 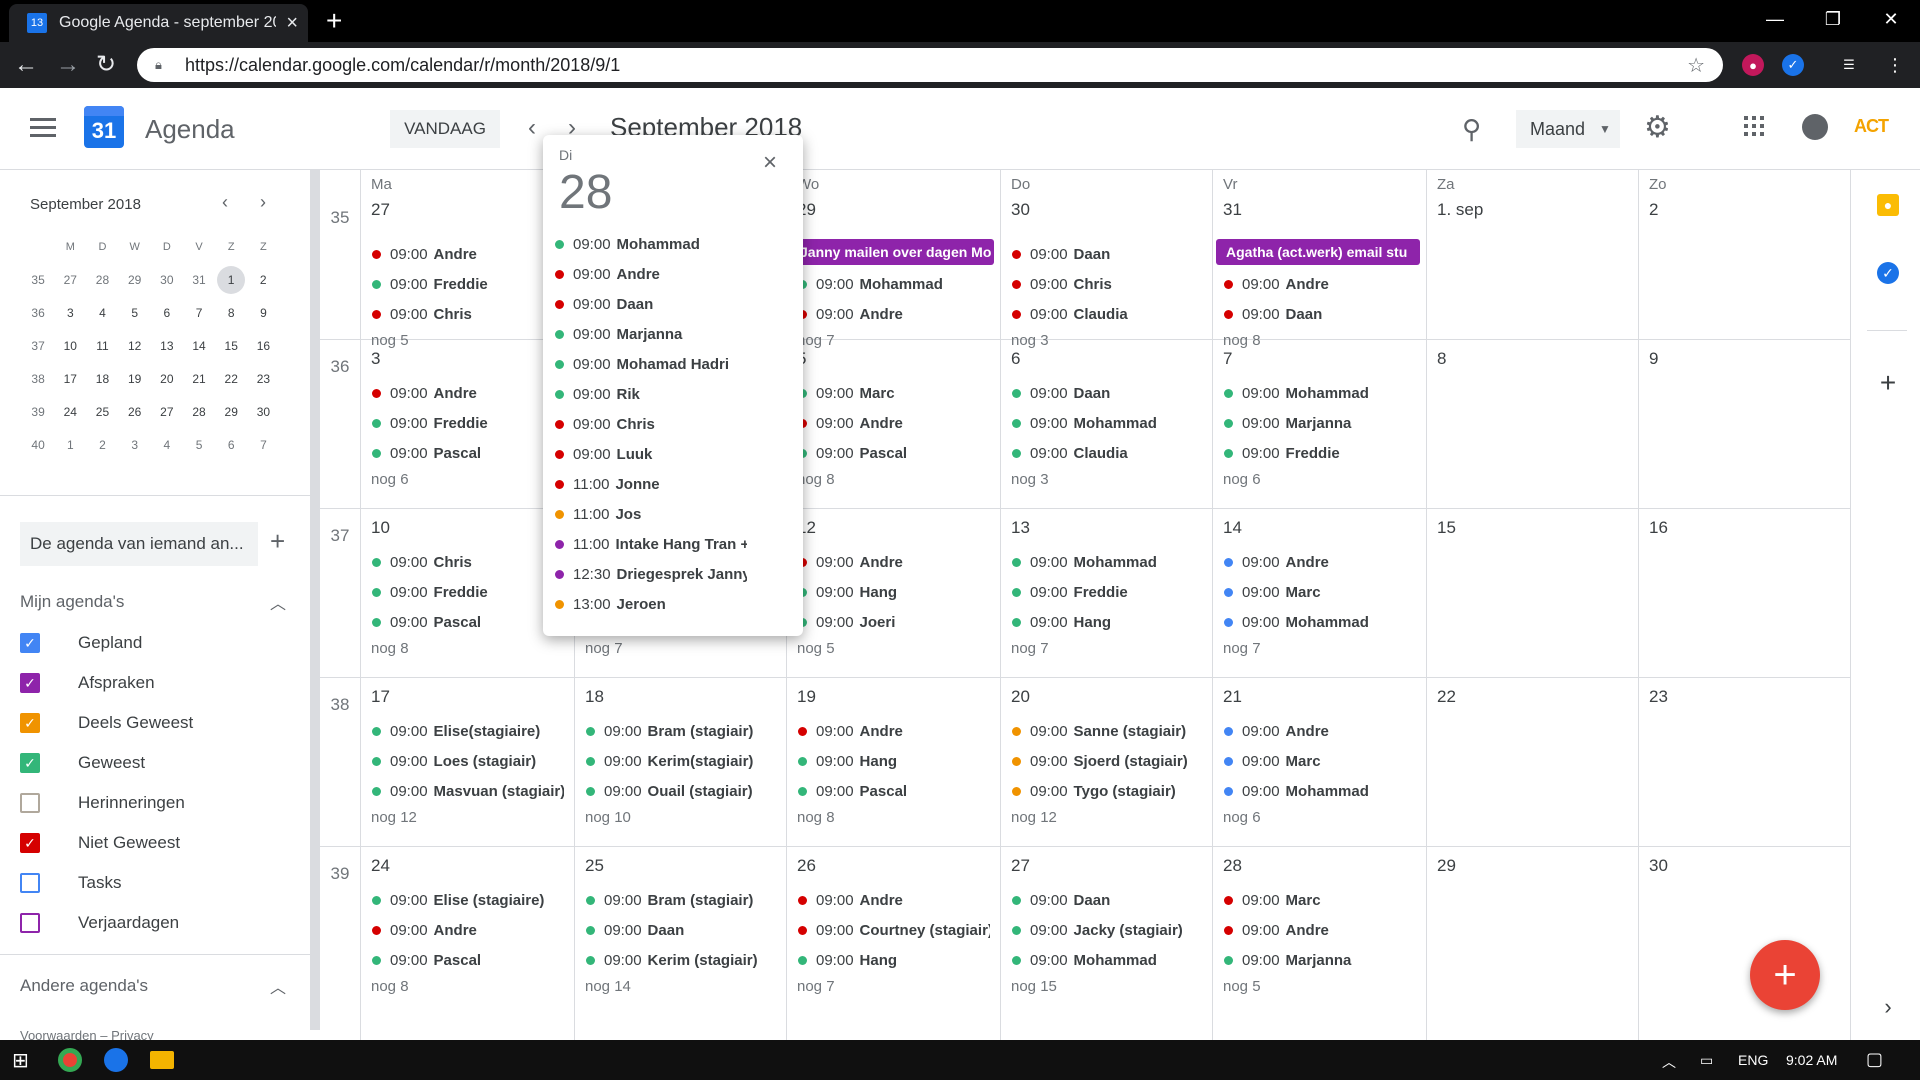 I want to click on day-number: 27, so click(x=1020, y=866).